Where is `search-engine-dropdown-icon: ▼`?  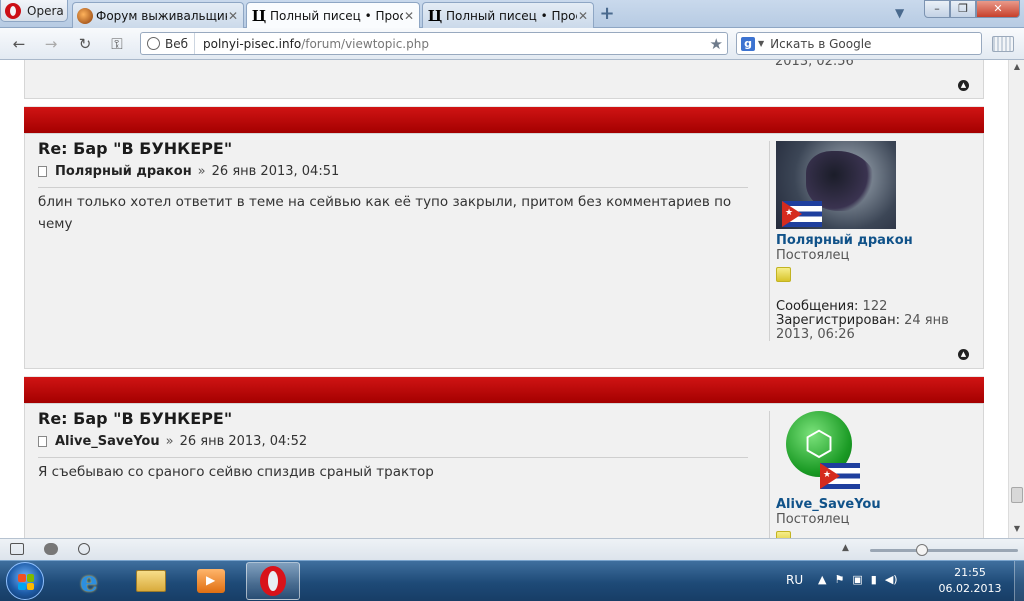 search-engine-dropdown-icon: ▼ is located at coordinates (761, 43).